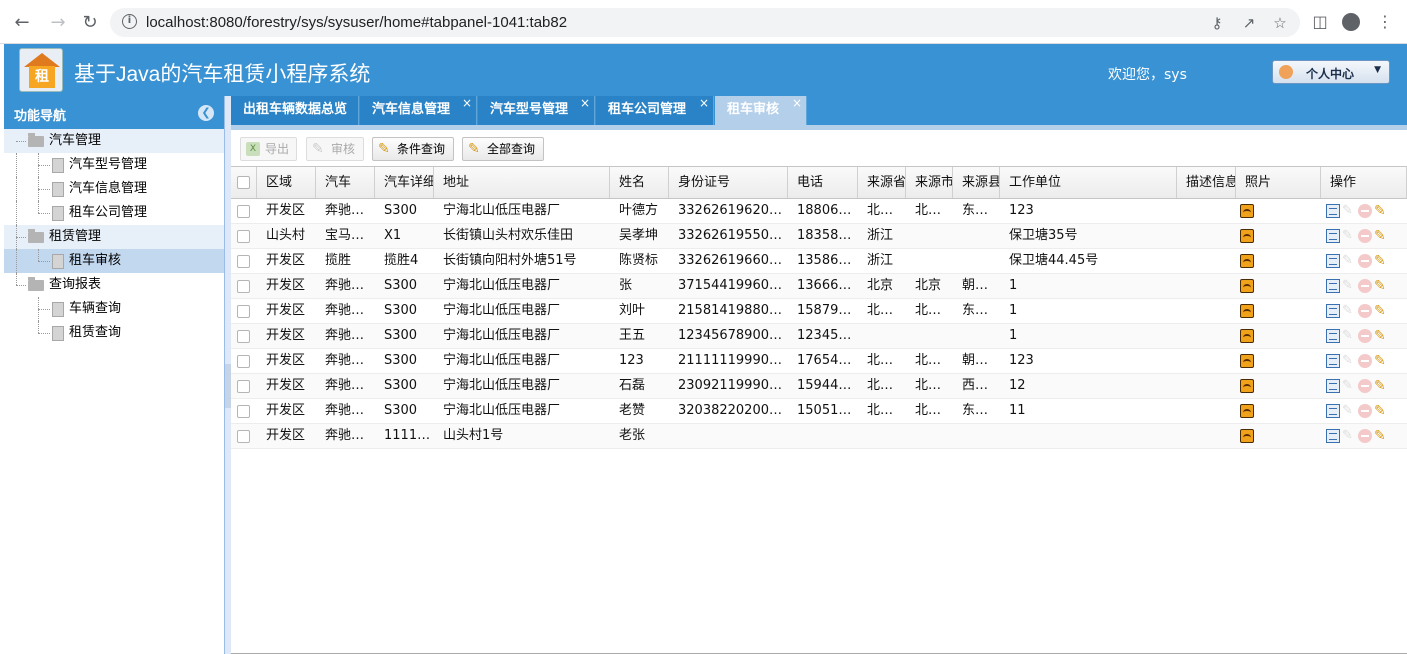 The image size is (1407, 654). What do you see at coordinates (639, 182) in the screenshot?
I see `column-header: 姓名` at bounding box center [639, 182].